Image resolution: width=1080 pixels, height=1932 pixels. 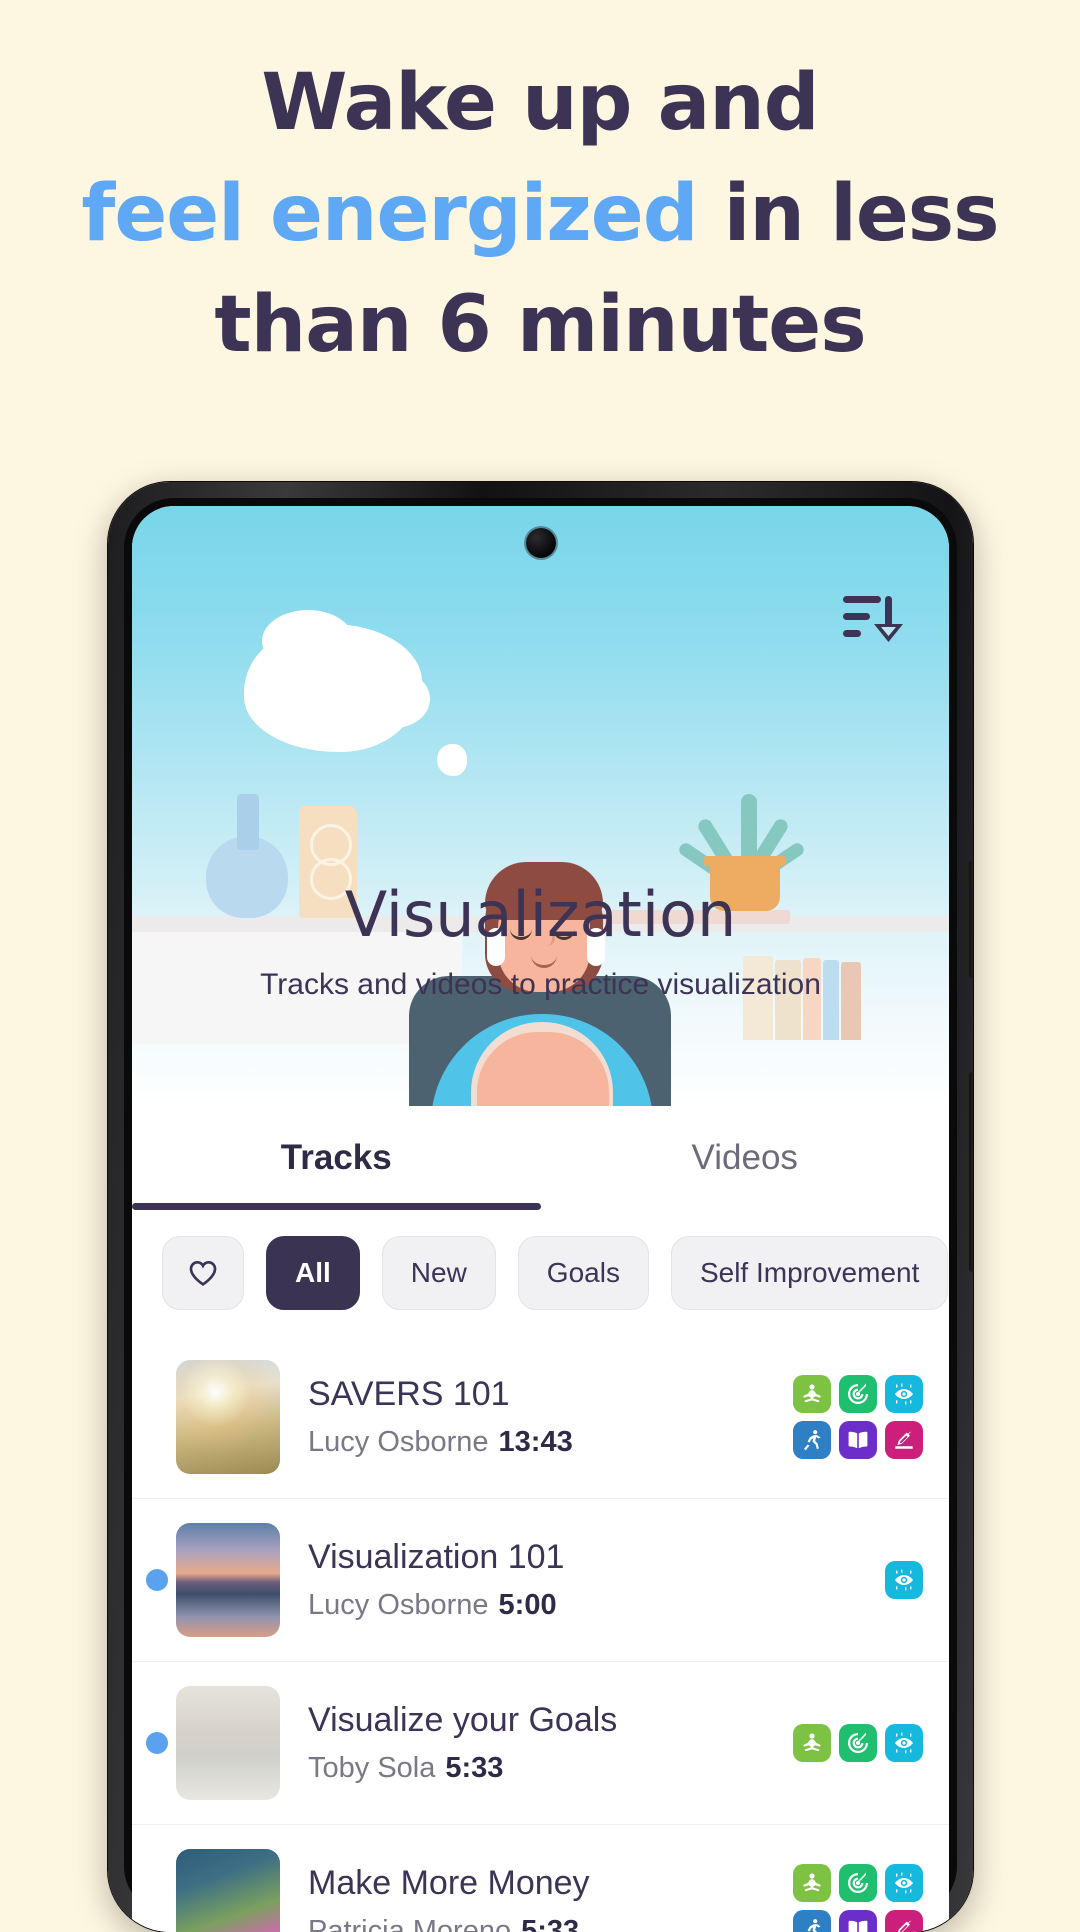 I want to click on bottle-neck, so click(x=248, y=822).